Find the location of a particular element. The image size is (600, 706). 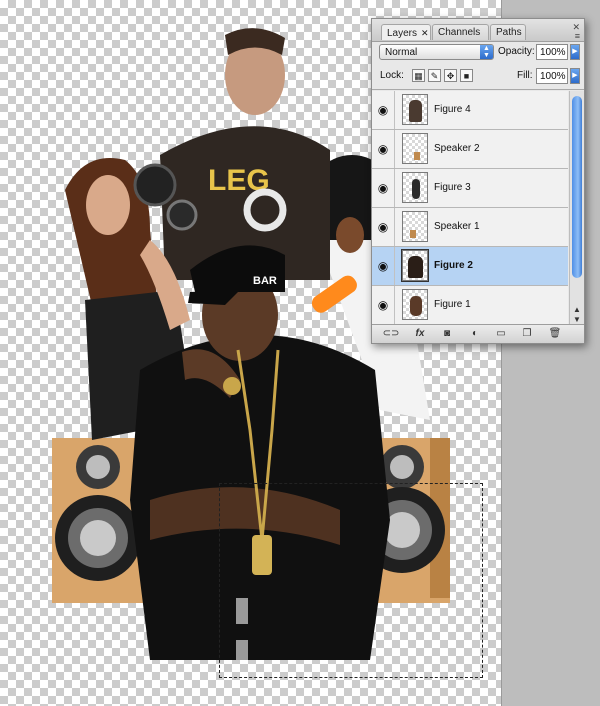

link-icon: ⊂⊃ is located at coordinates (391, 333).